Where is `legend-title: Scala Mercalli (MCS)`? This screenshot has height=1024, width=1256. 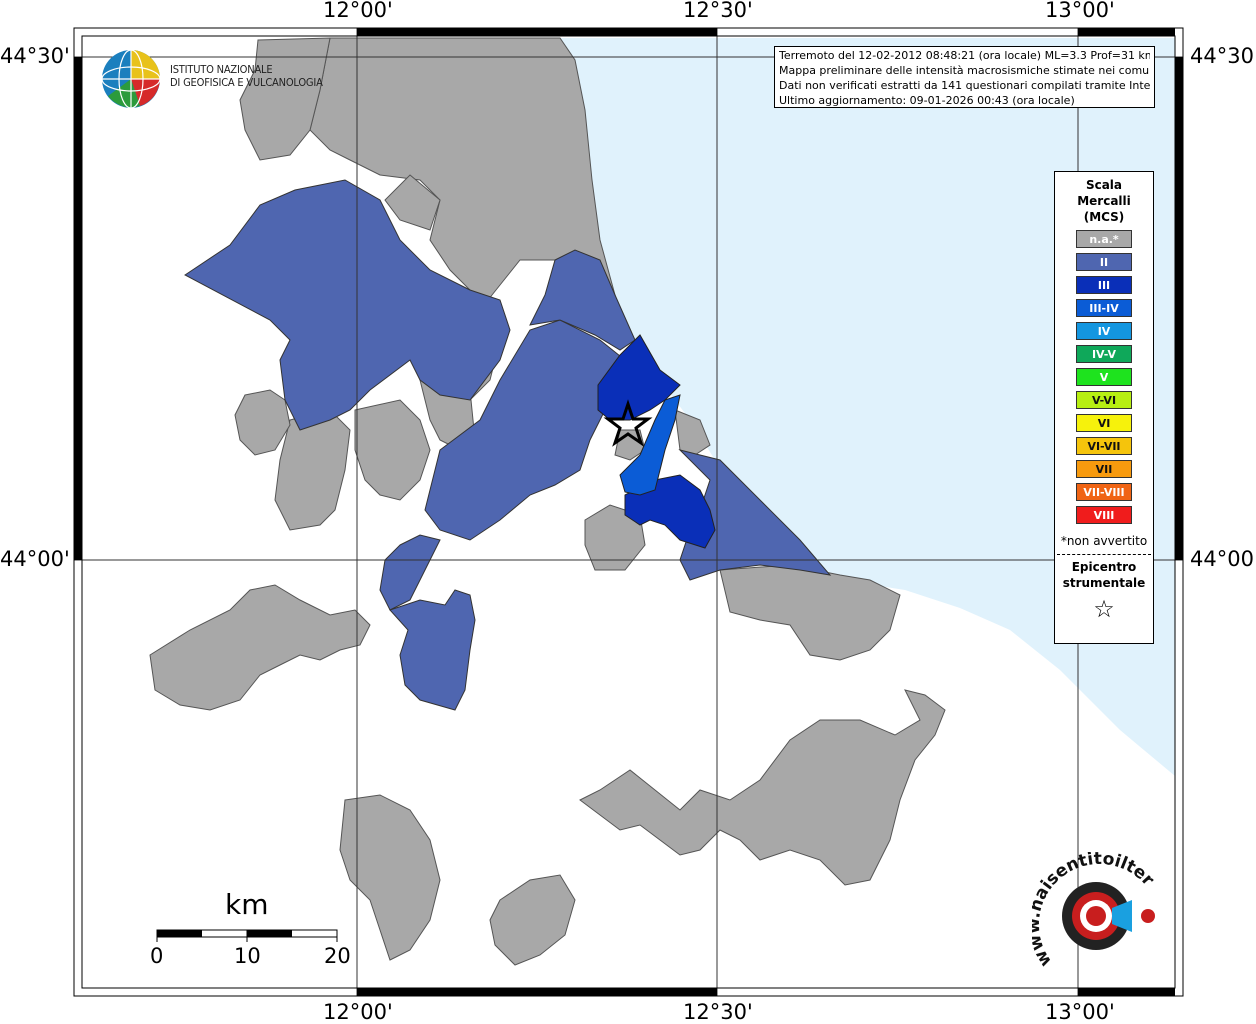
legend-title: Scala Mercalli (MCS) is located at coordinates (1104, 201).